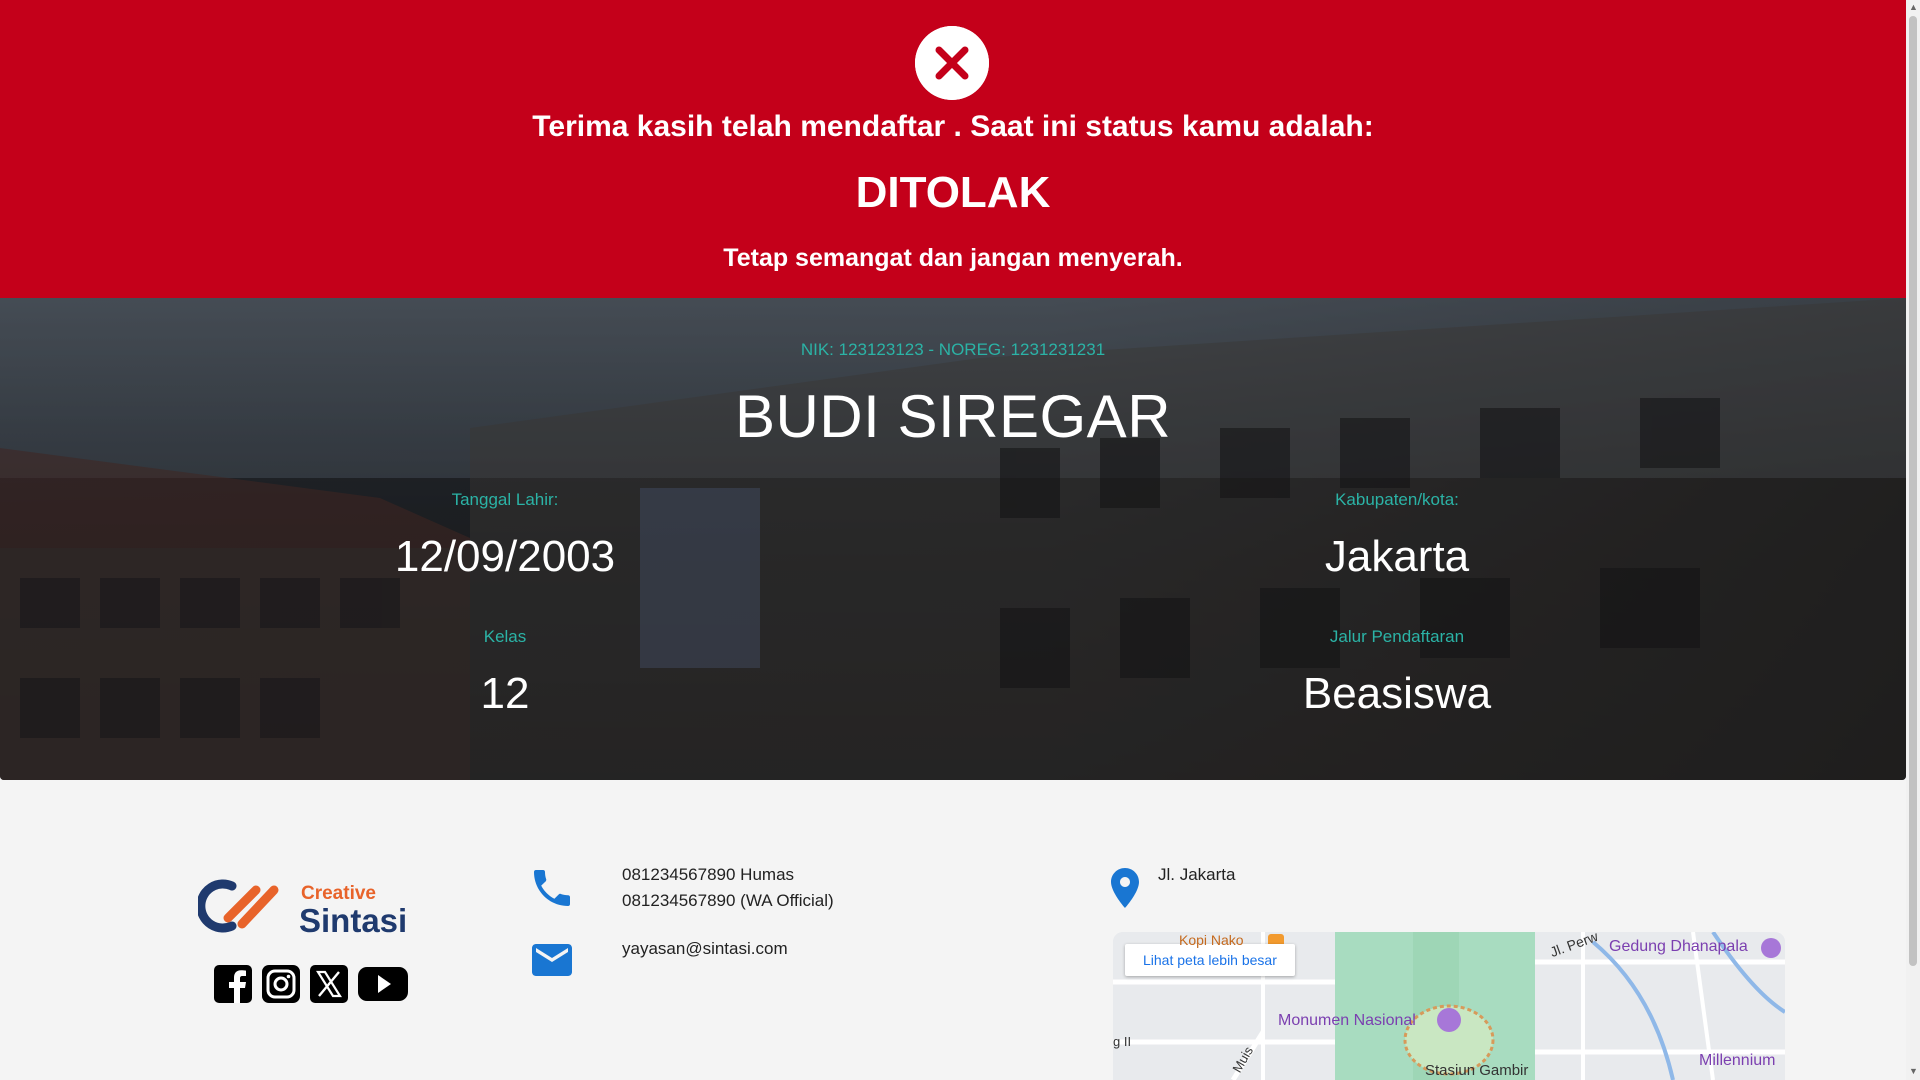 The width and height of the screenshot is (1920, 1080). I want to click on email-icon, so click(552, 960).